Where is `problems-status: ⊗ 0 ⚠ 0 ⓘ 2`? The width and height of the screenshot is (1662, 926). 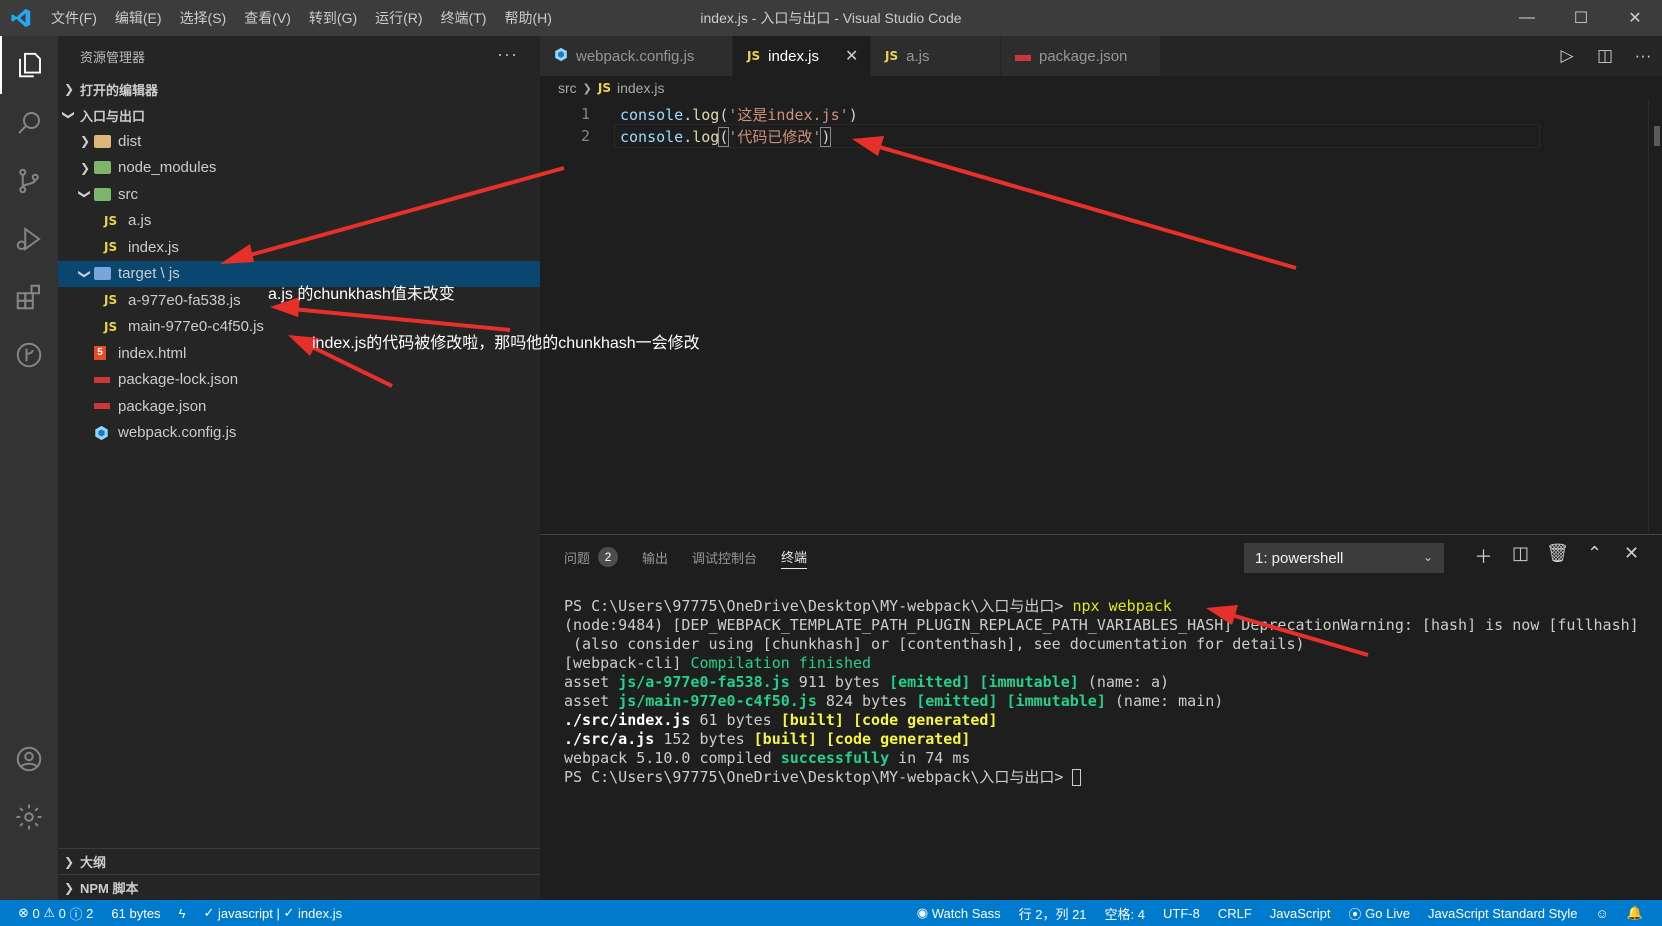 problems-status: ⊗ 0 ⚠ 0 ⓘ 2 is located at coordinates (51, 913).